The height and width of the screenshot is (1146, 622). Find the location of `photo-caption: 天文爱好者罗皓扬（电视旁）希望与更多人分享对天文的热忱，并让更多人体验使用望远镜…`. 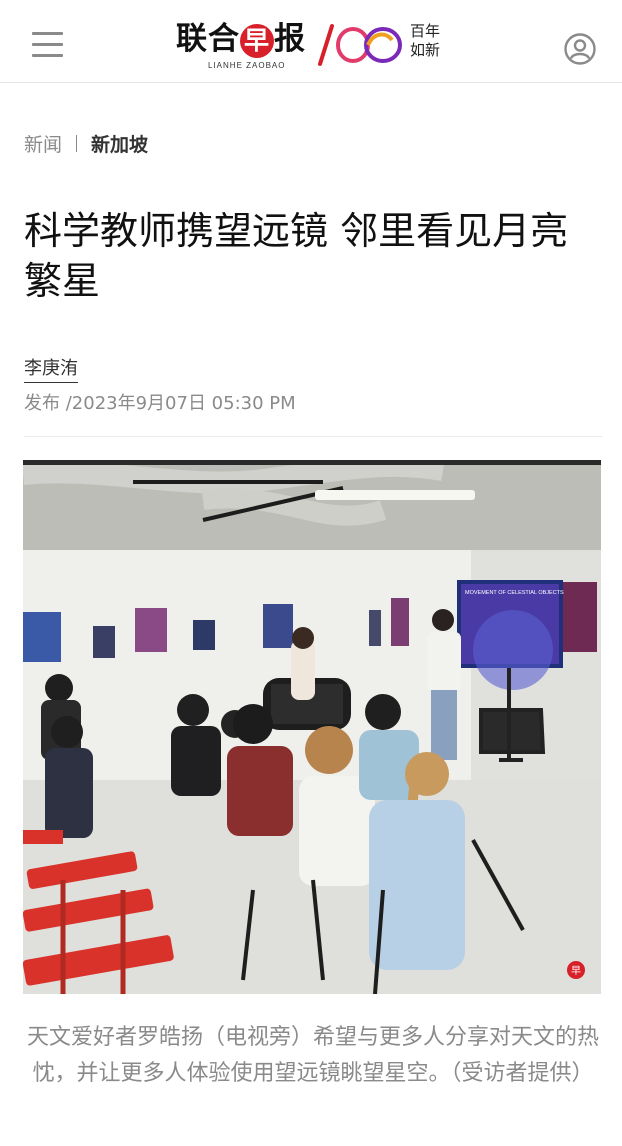

photo-caption: 天文爱好者罗皓扬（电视旁）希望与更多人分享对天文的热忱，并让更多人体验使用望远镜… is located at coordinates (312, 1055).